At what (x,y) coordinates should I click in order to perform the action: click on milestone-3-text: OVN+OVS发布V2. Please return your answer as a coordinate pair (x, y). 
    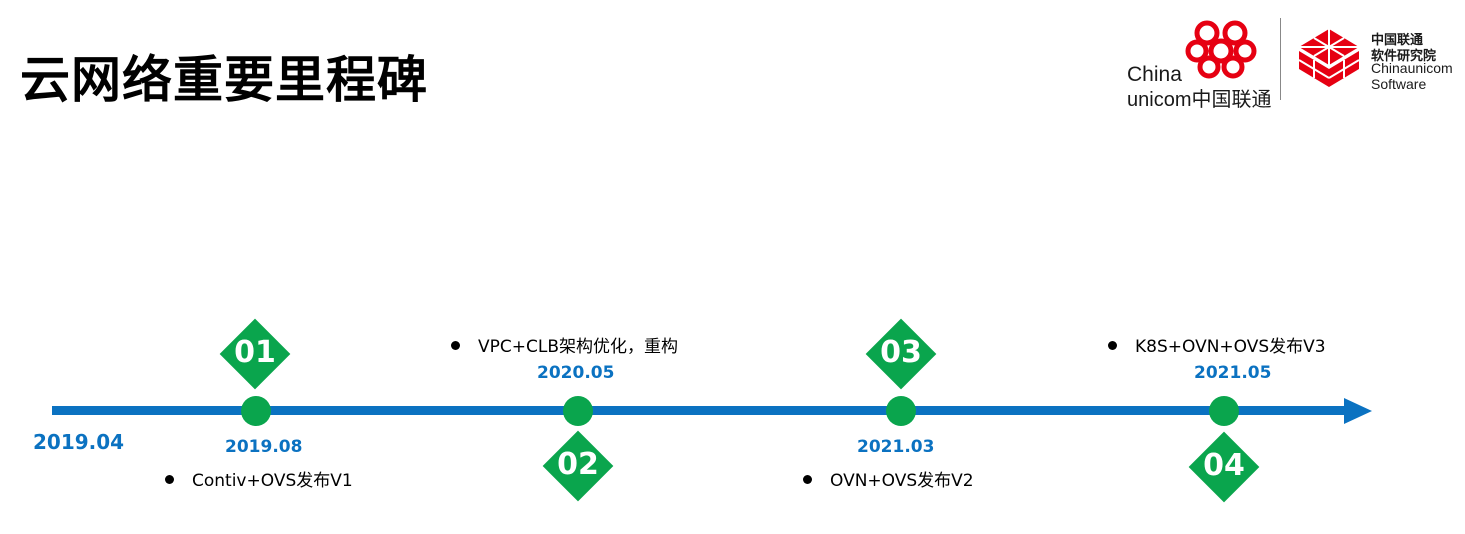
    Looking at the image, I should click on (888, 478).